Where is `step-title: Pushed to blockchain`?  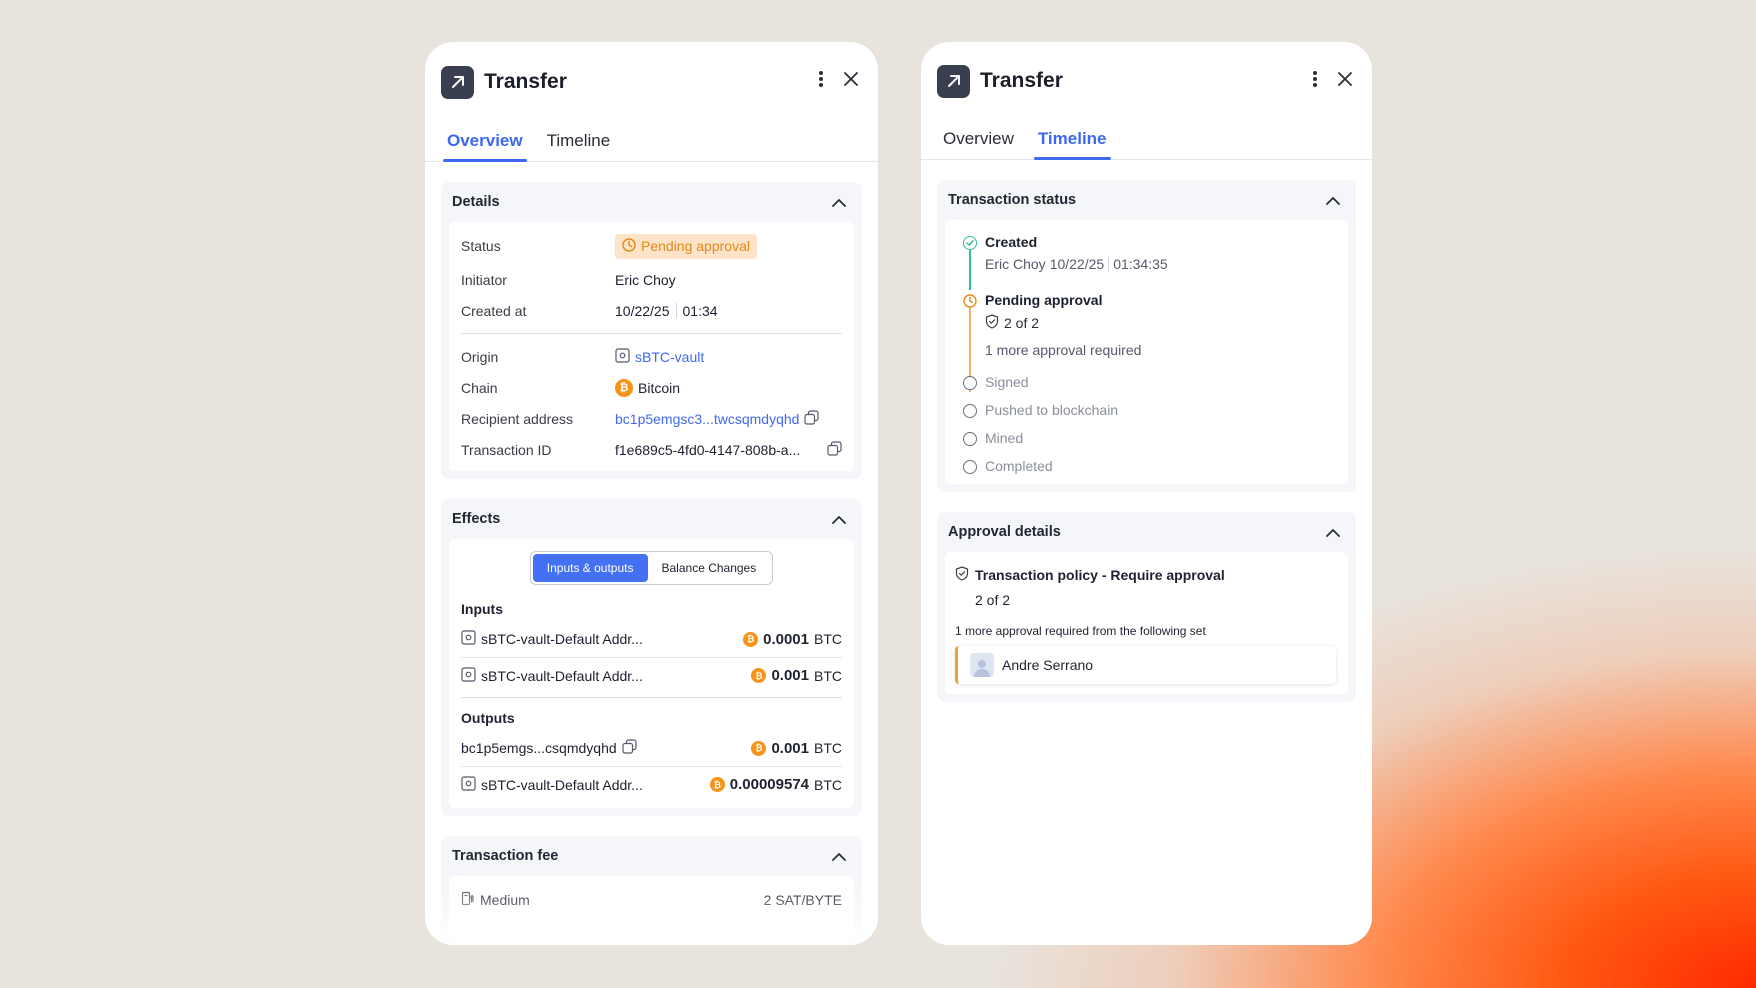 step-title: Pushed to blockchain is located at coordinates (1052, 410).